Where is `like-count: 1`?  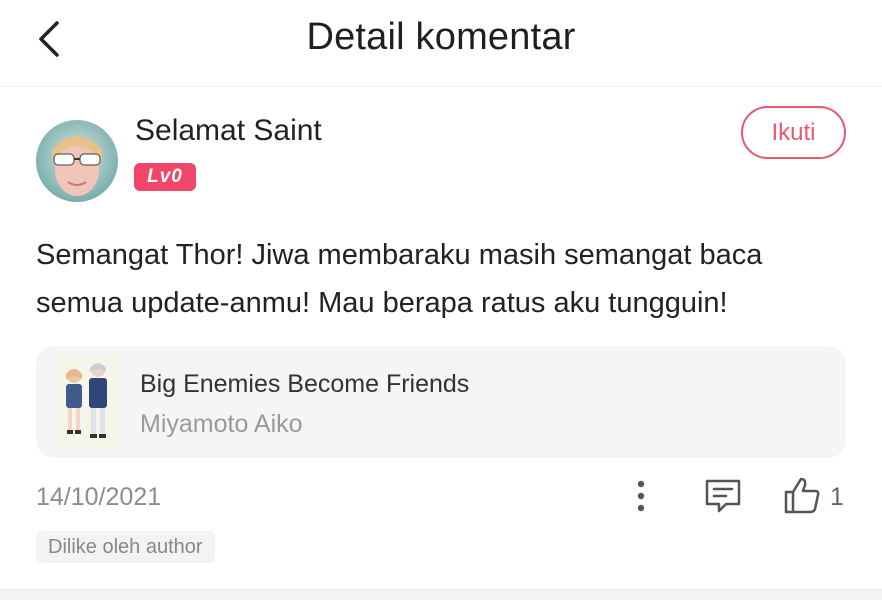
like-count: 1 is located at coordinates (837, 497).